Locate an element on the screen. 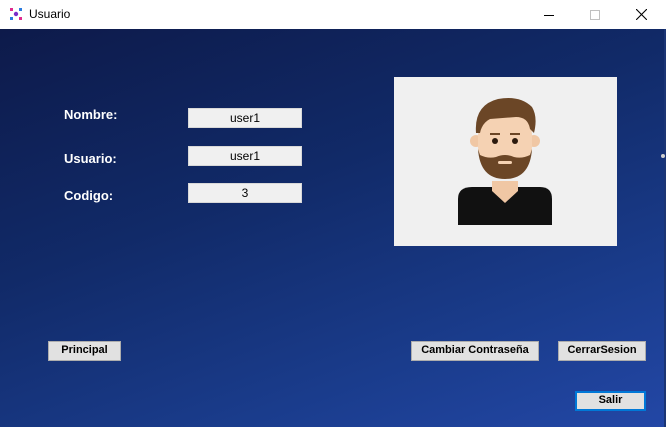 The image size is (666, 427). maximize-button is located at coordinates (595, 14).